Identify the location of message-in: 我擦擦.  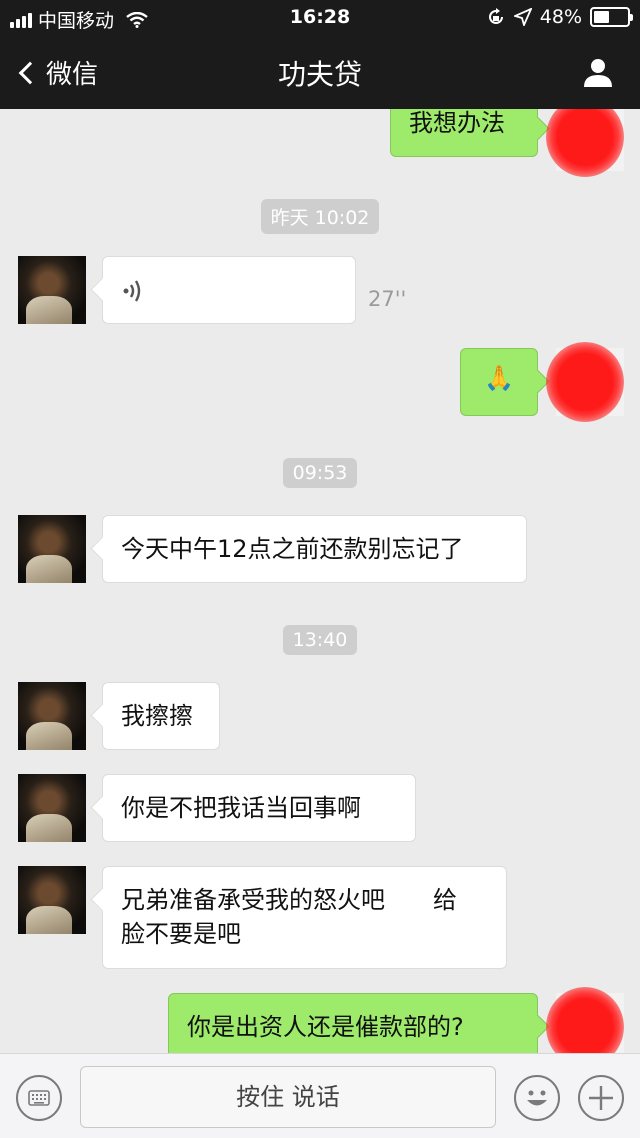
(161, 716).